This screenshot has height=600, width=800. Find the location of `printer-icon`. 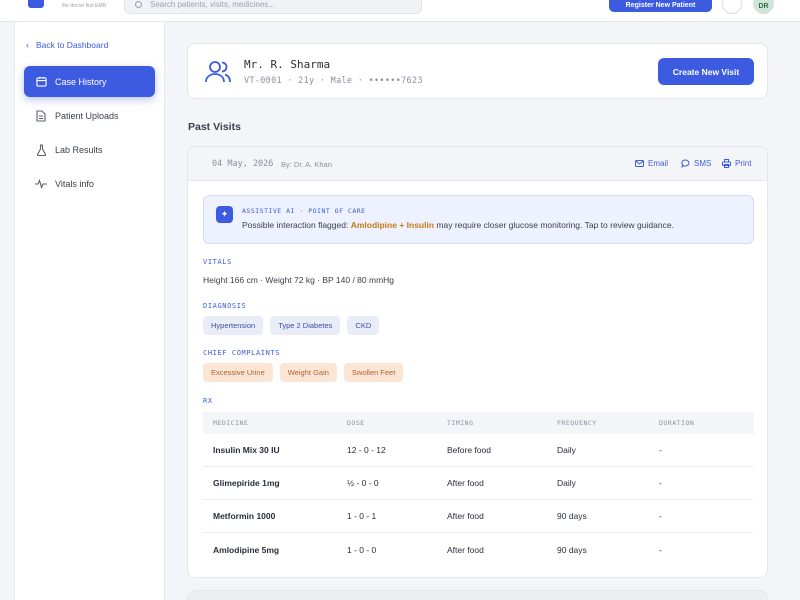

printer-icon is located at coordinates (726, 163).